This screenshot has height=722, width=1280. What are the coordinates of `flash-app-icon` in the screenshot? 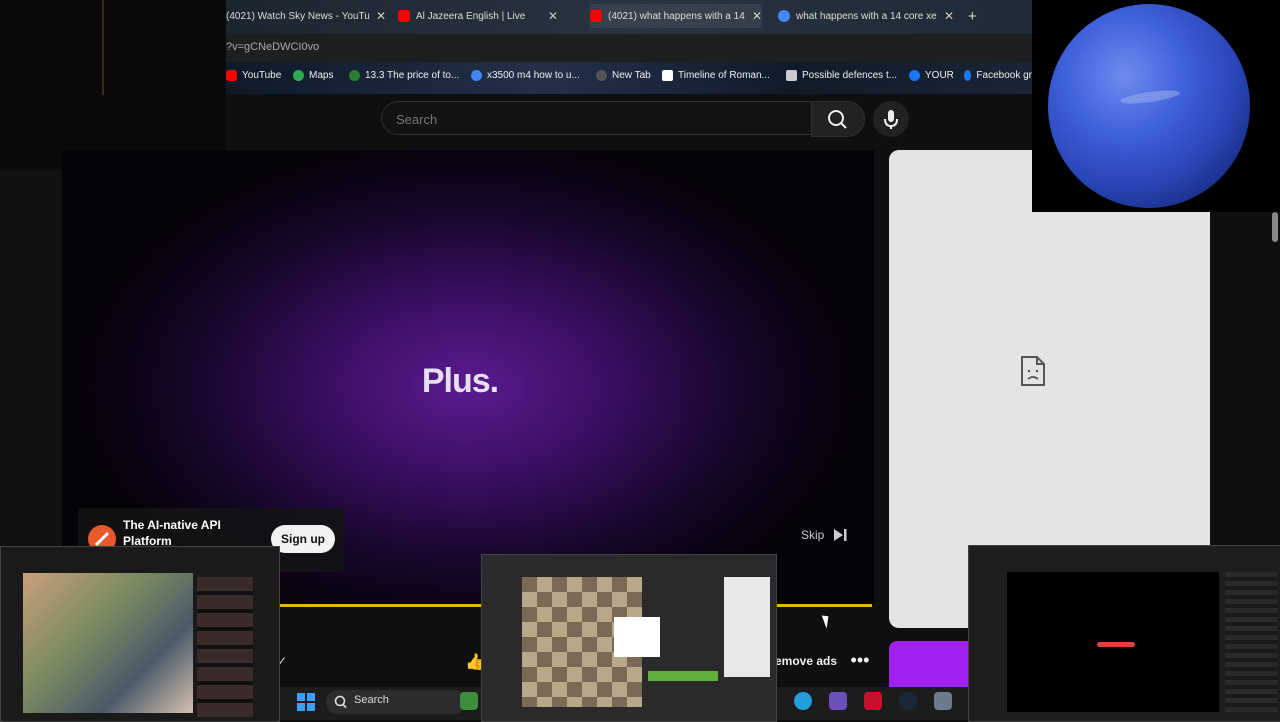 It's located at (873, 701).